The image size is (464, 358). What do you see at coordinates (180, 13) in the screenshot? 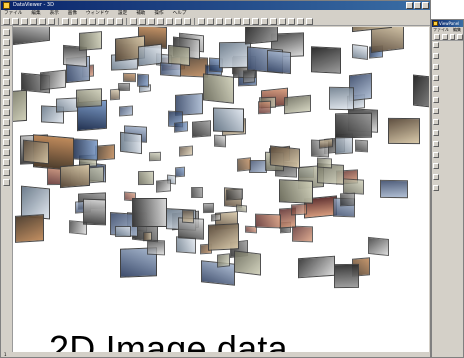
I see `menu-help: ヘルプ` at bounding box center [180, 13].